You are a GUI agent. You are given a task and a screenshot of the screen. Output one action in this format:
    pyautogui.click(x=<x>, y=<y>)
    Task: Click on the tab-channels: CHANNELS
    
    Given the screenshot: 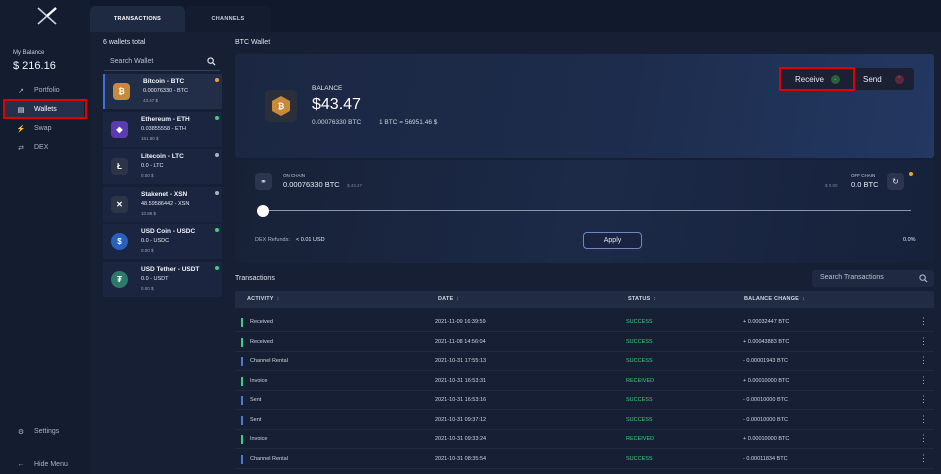 What is the action you would take?
    pyautogui.click(x=228, y=19)
    